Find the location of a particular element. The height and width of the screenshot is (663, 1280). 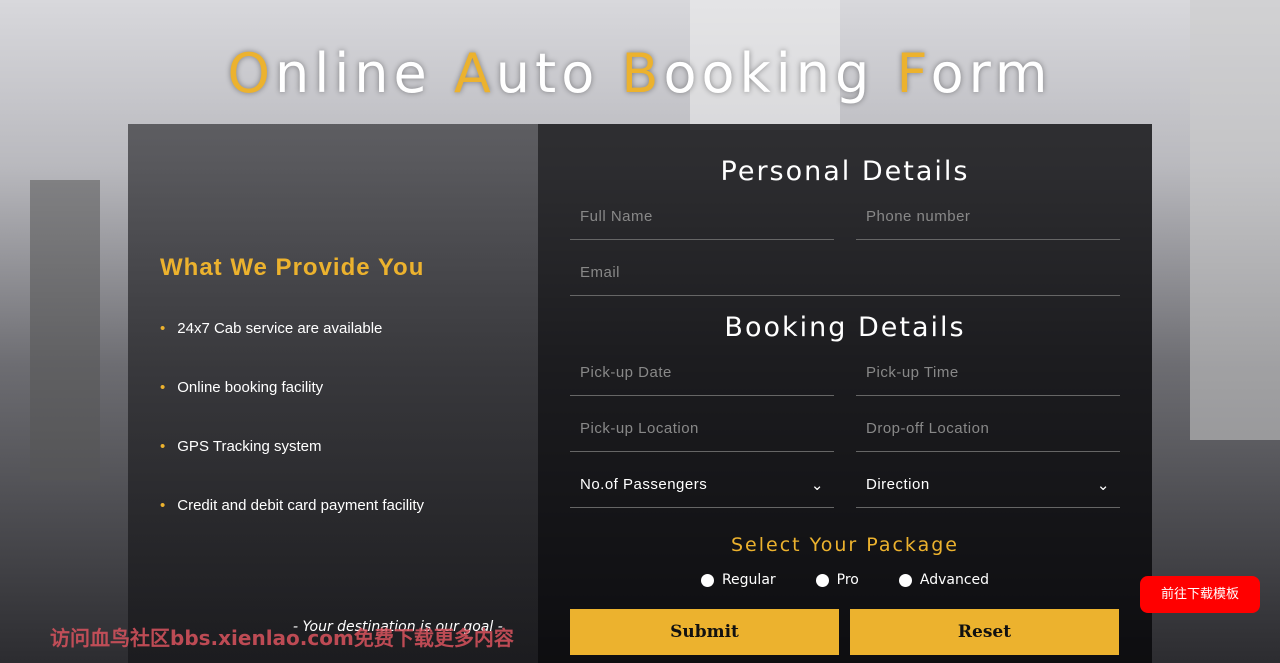

radio-regular: Regular is located at coordinates (738, 580).